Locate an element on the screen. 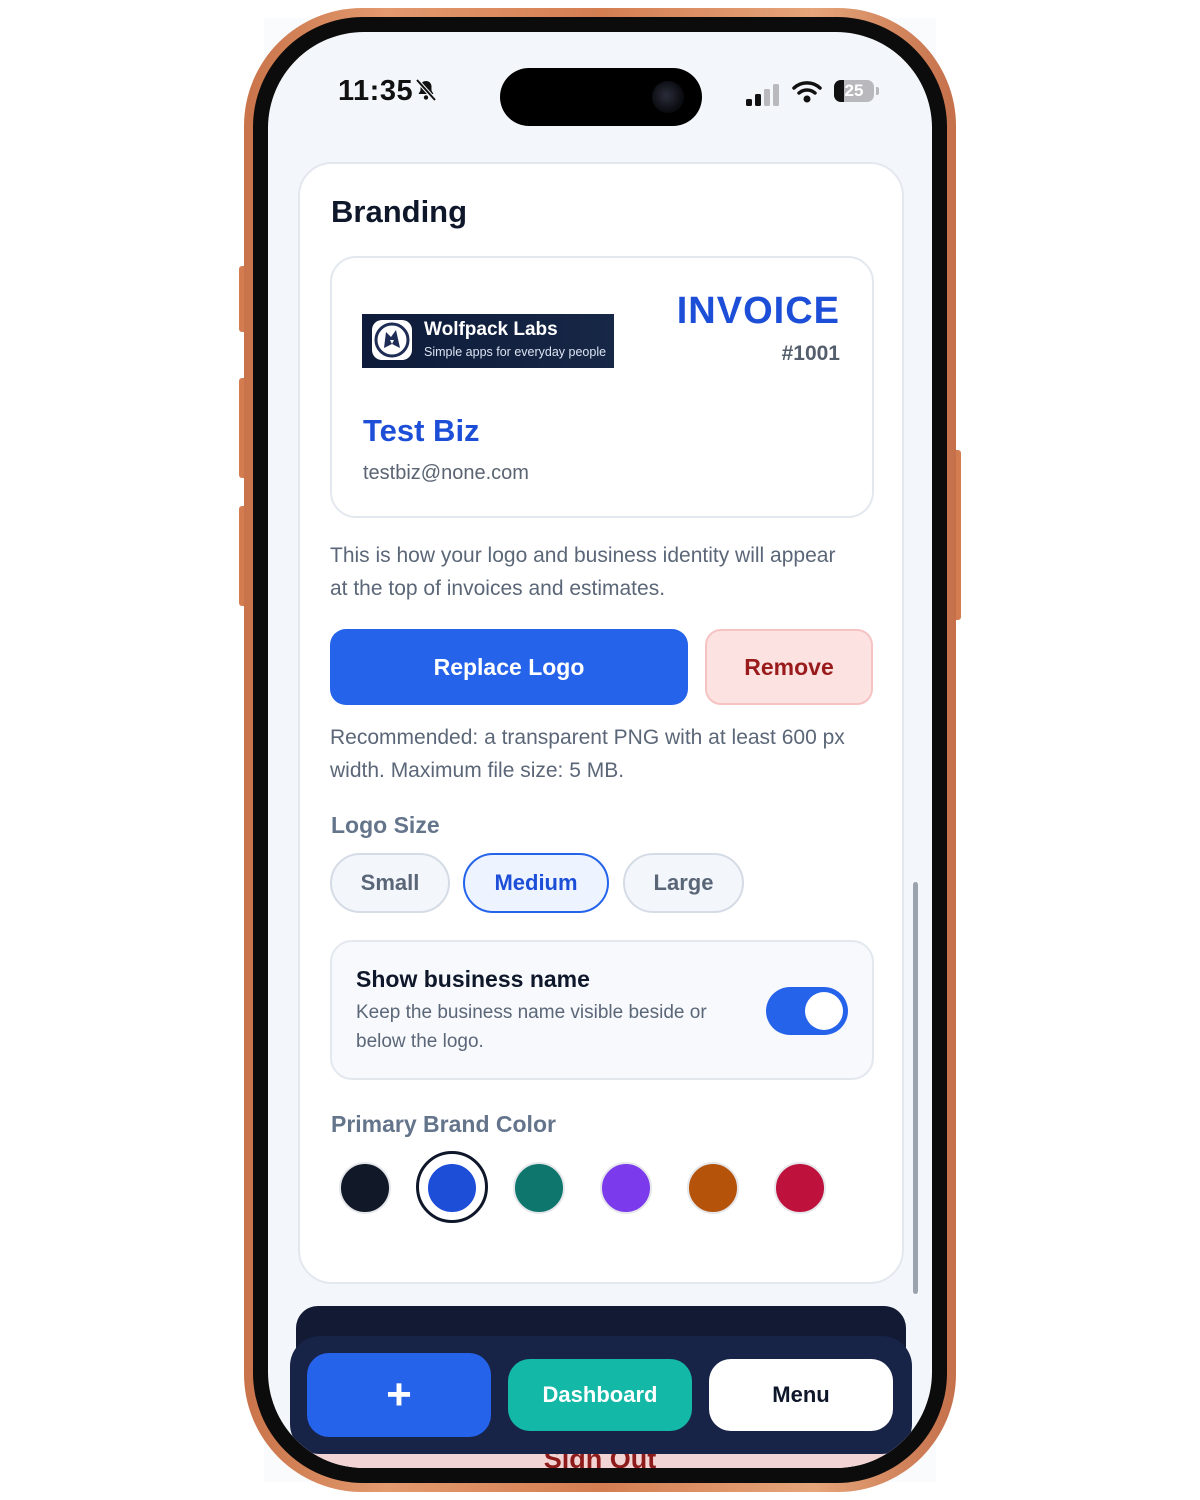 This screenshot has width=1200, height=1500. logo-size-small: Small is located at coordinates (390, 883).